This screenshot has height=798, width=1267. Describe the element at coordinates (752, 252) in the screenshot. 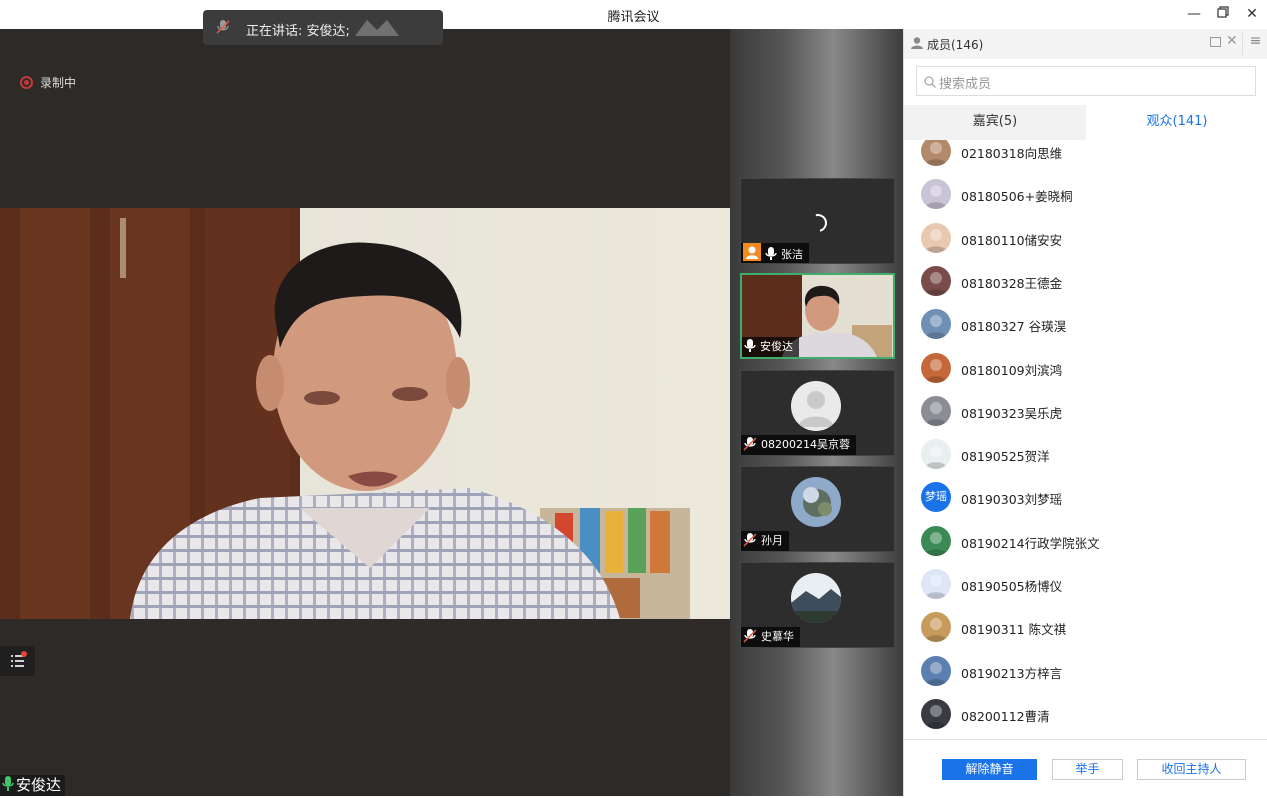

I see `host-icon` at that location.